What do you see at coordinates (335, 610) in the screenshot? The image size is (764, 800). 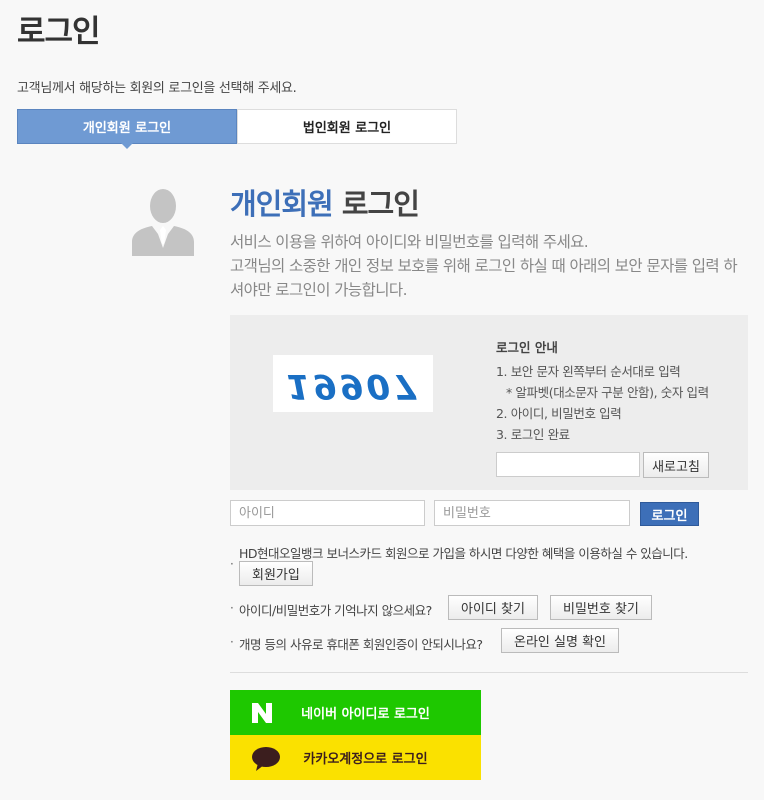 I see `forgot-info-text: 아이디/비밀번호가 기억나지 않으세요?` at bounding box center [335, 610].